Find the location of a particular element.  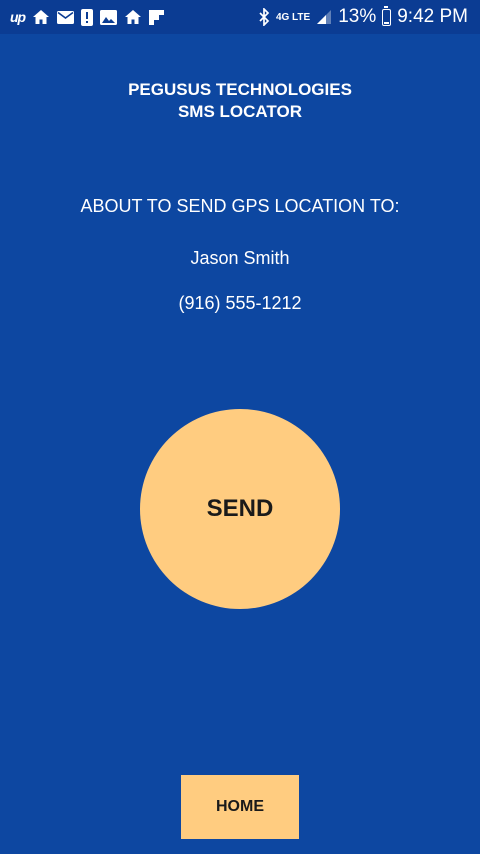

home-button-label: HOME is located at coordinates (240, 806).